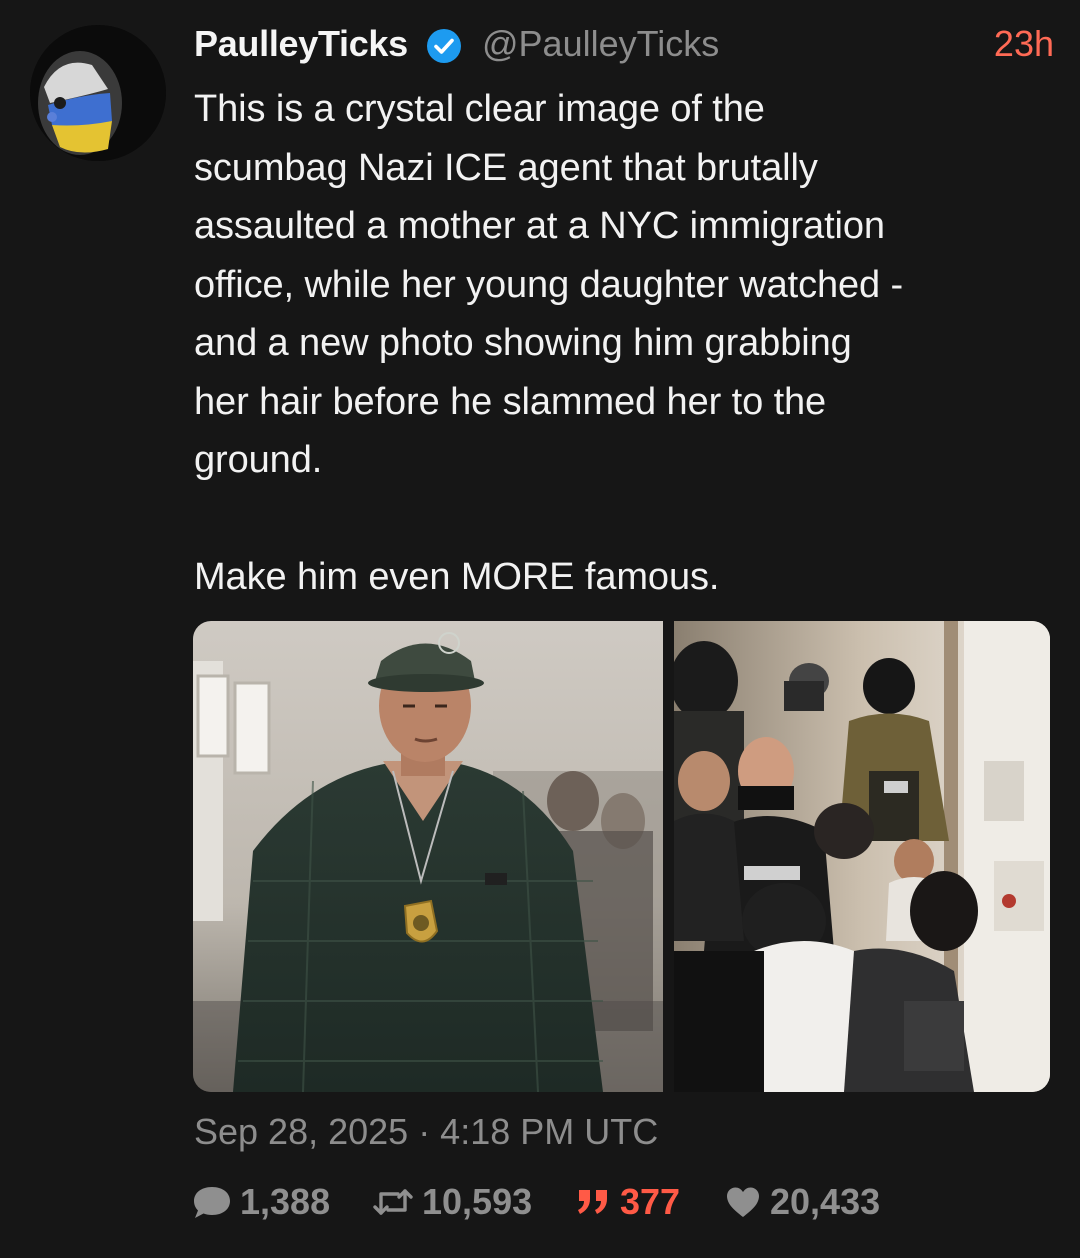  I want to click on reposts-count: 10,593, so click(477, 1201).